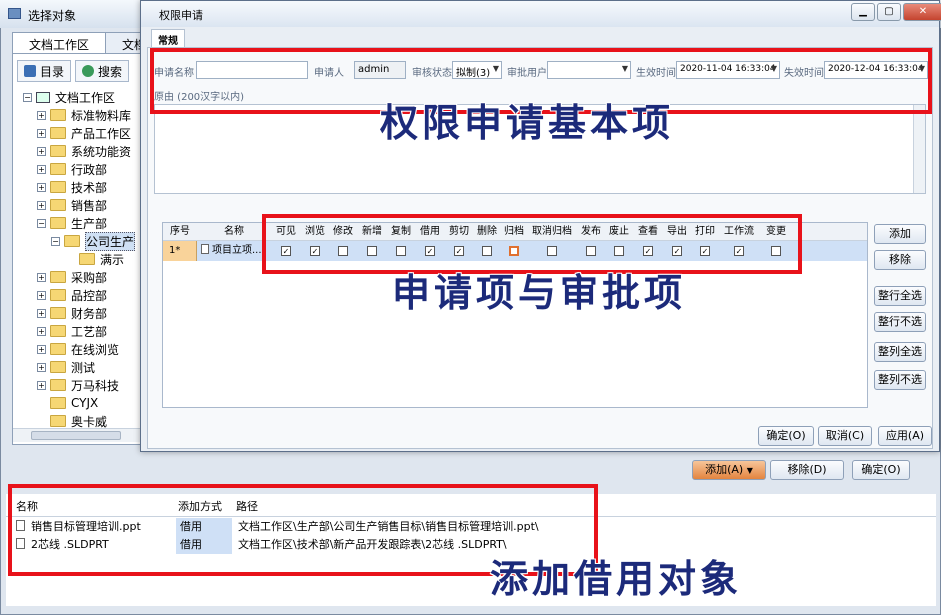 The image size is (941, 615). What do you see at coordinates (52, 16) in the screenshot?
I see `main-title: 选择对象` at bounding box center [52, 16].